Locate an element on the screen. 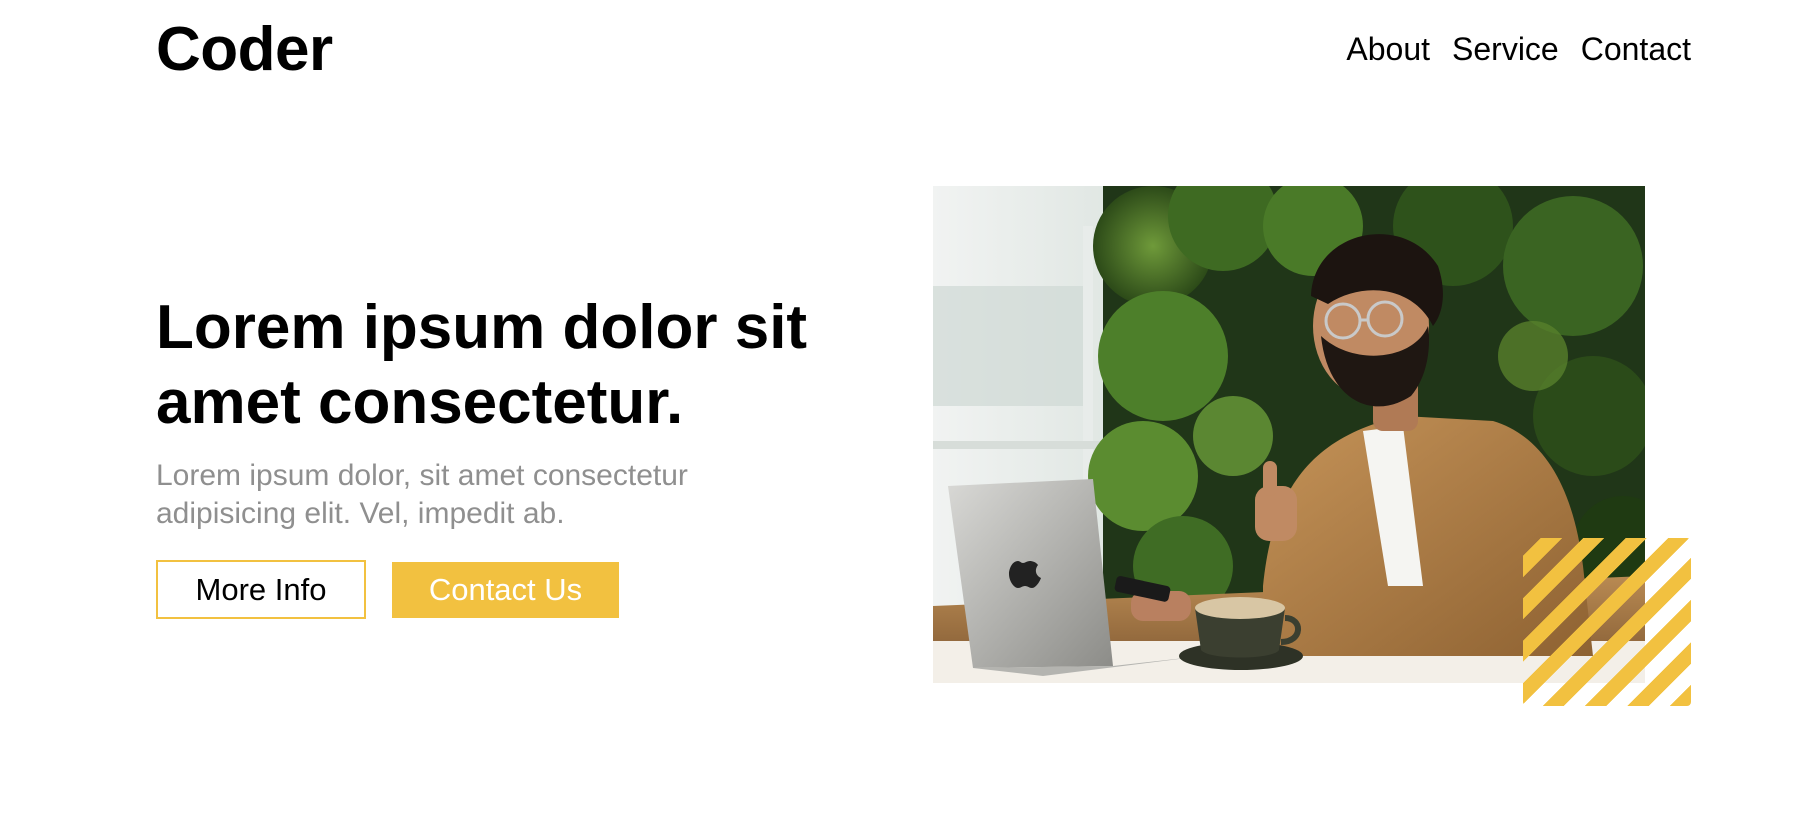  hero-title: Lorem ipsum dolor sit amet consectetur. is located at coordinates (536, 365).